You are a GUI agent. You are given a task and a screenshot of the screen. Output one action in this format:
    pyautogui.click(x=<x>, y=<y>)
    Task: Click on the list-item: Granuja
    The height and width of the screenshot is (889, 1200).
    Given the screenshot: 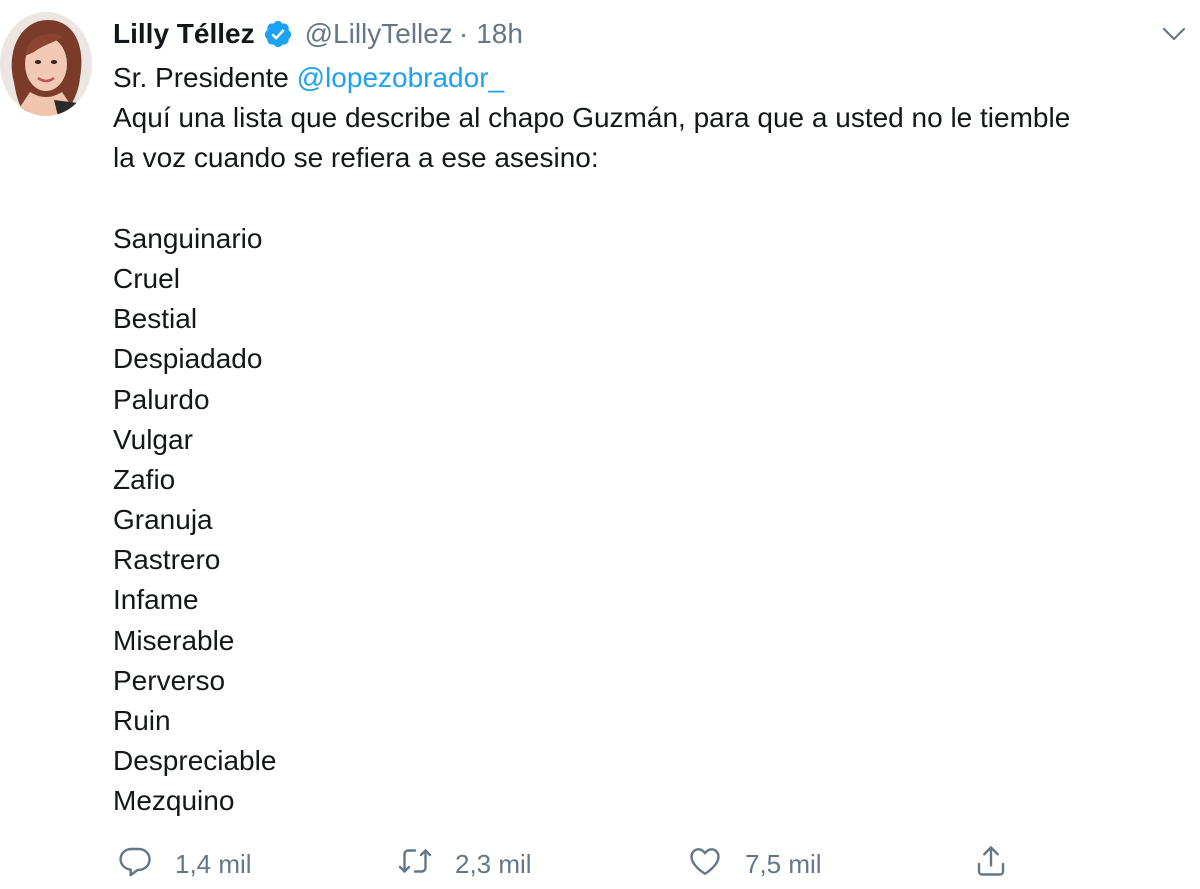 What is the action you would take?
    pyautogui.click(x=163, y=520)
    